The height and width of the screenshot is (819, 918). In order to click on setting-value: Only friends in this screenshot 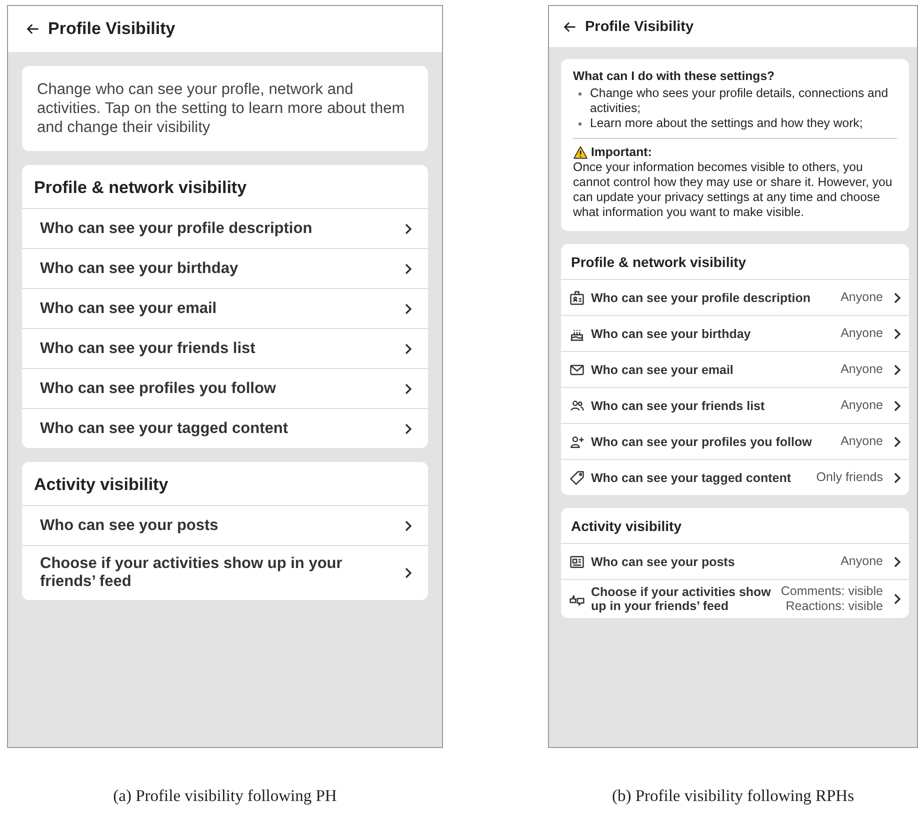, I will do `click(849, 477)`.